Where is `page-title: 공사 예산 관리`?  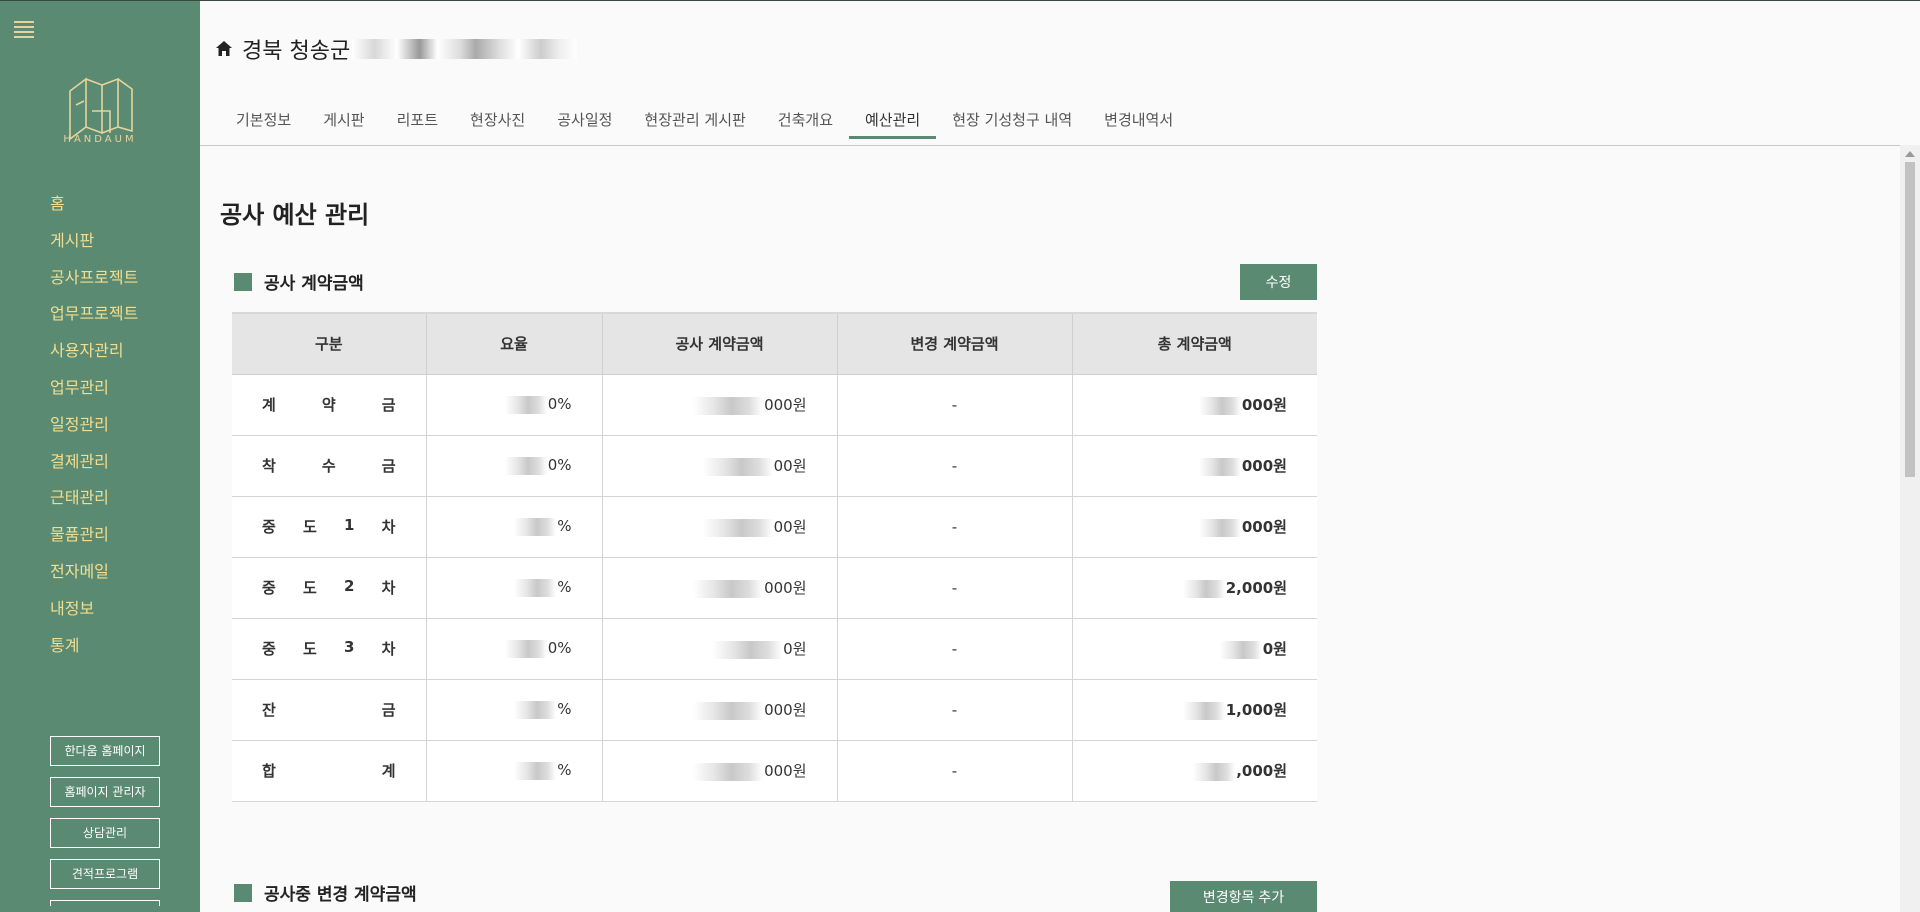 page-title: 공사 예산 관리 is located at coordinates (295, 215).